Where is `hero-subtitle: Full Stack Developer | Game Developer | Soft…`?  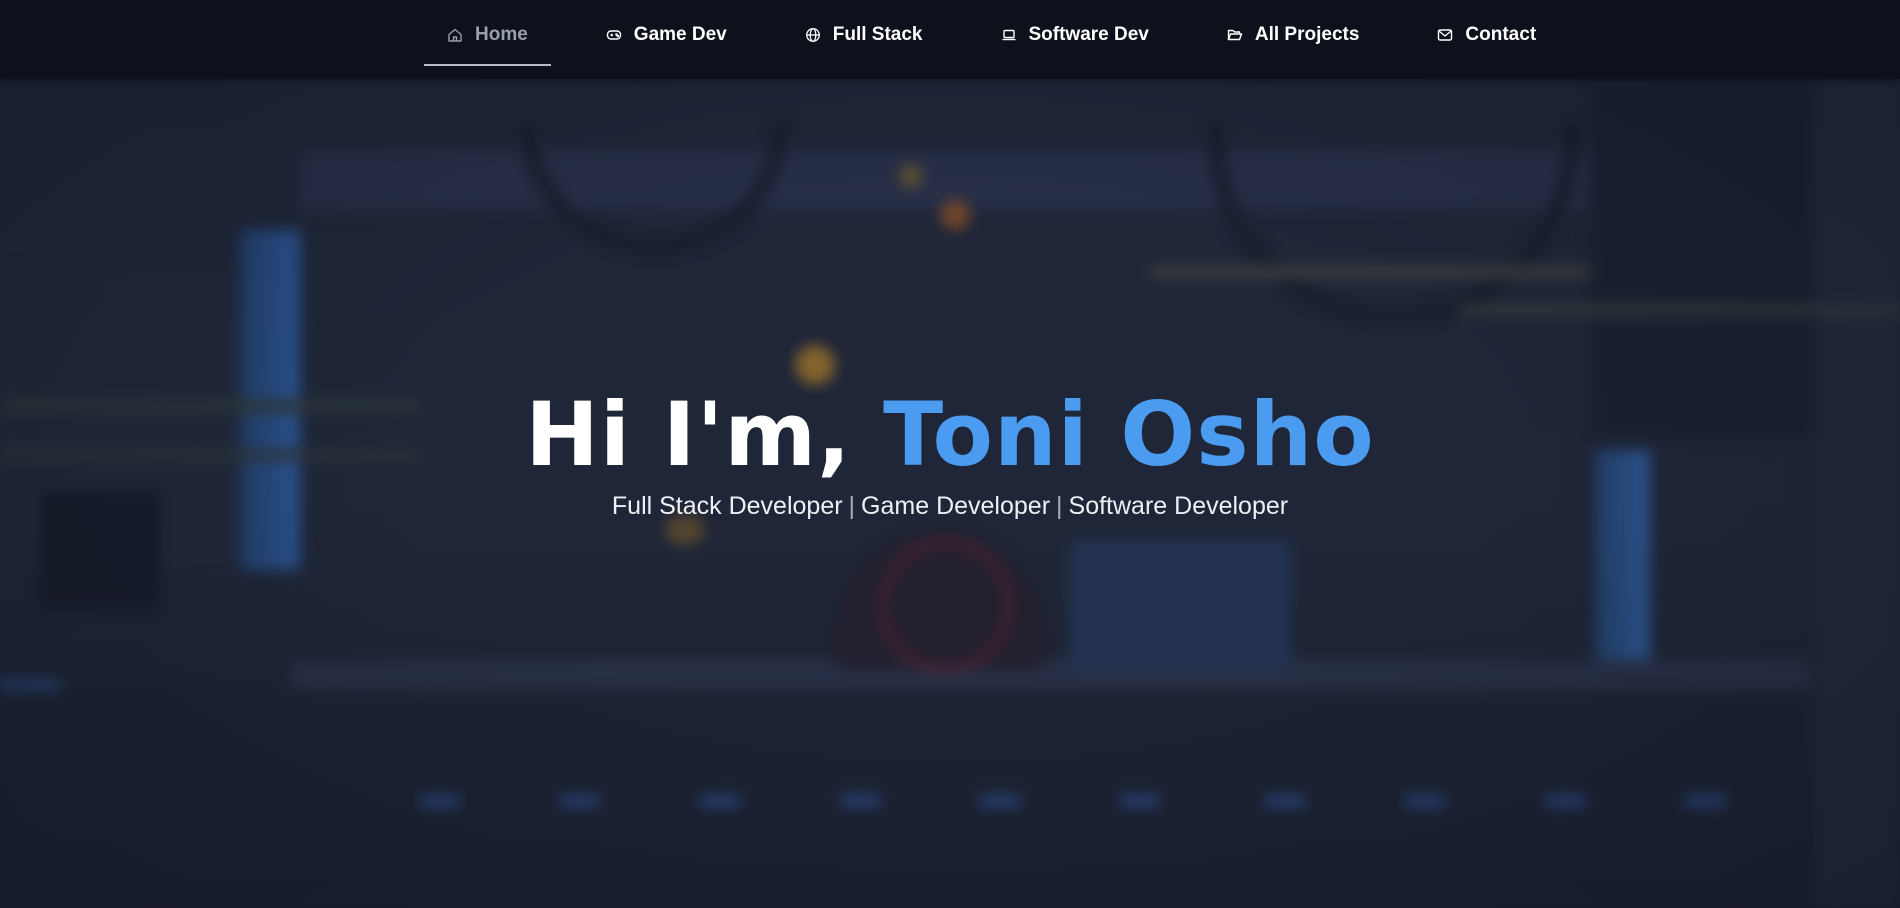
hero-subtitle: Full Stack Developer | Game Developer | Soft… is located at coordinates (950, 506).